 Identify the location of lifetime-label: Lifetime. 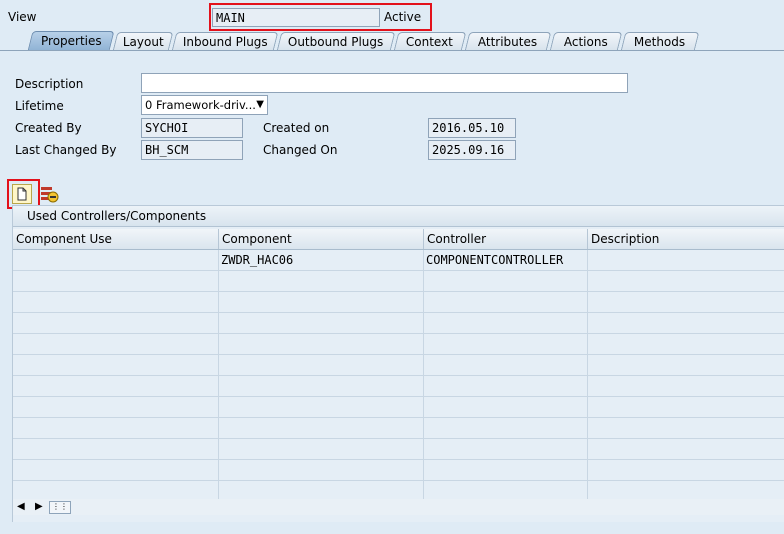
(39, 106).